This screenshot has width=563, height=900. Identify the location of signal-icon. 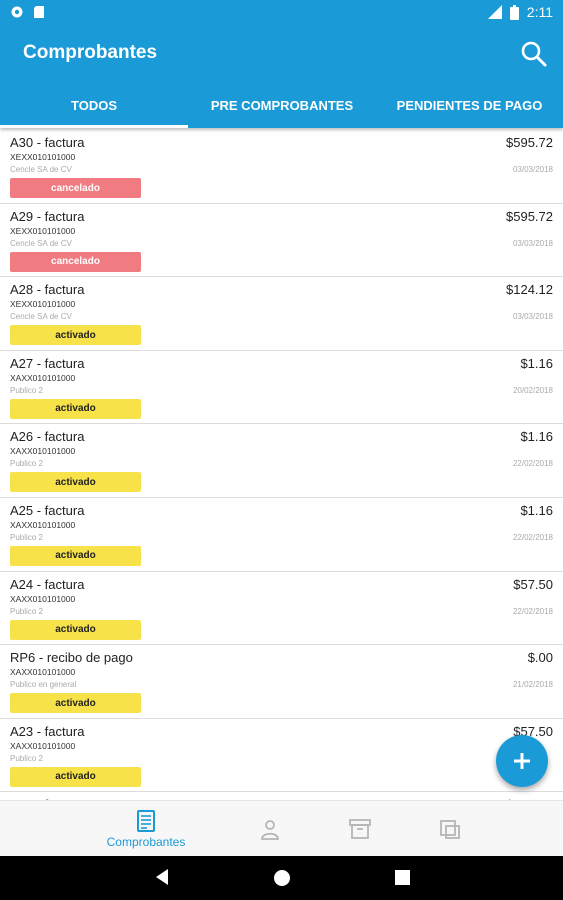
(494, 12).